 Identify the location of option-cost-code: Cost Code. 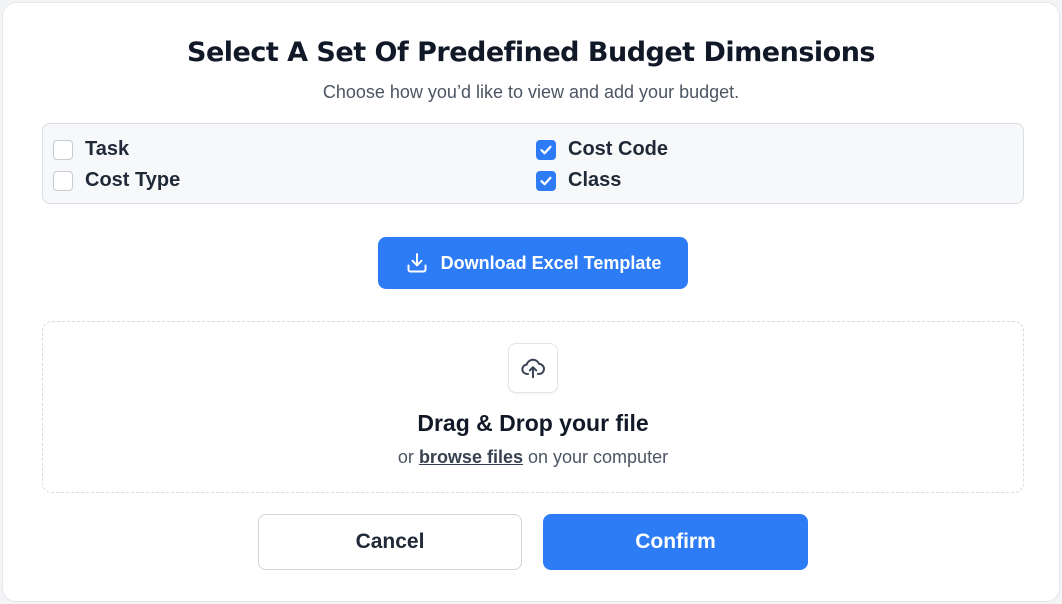
(602, 149).